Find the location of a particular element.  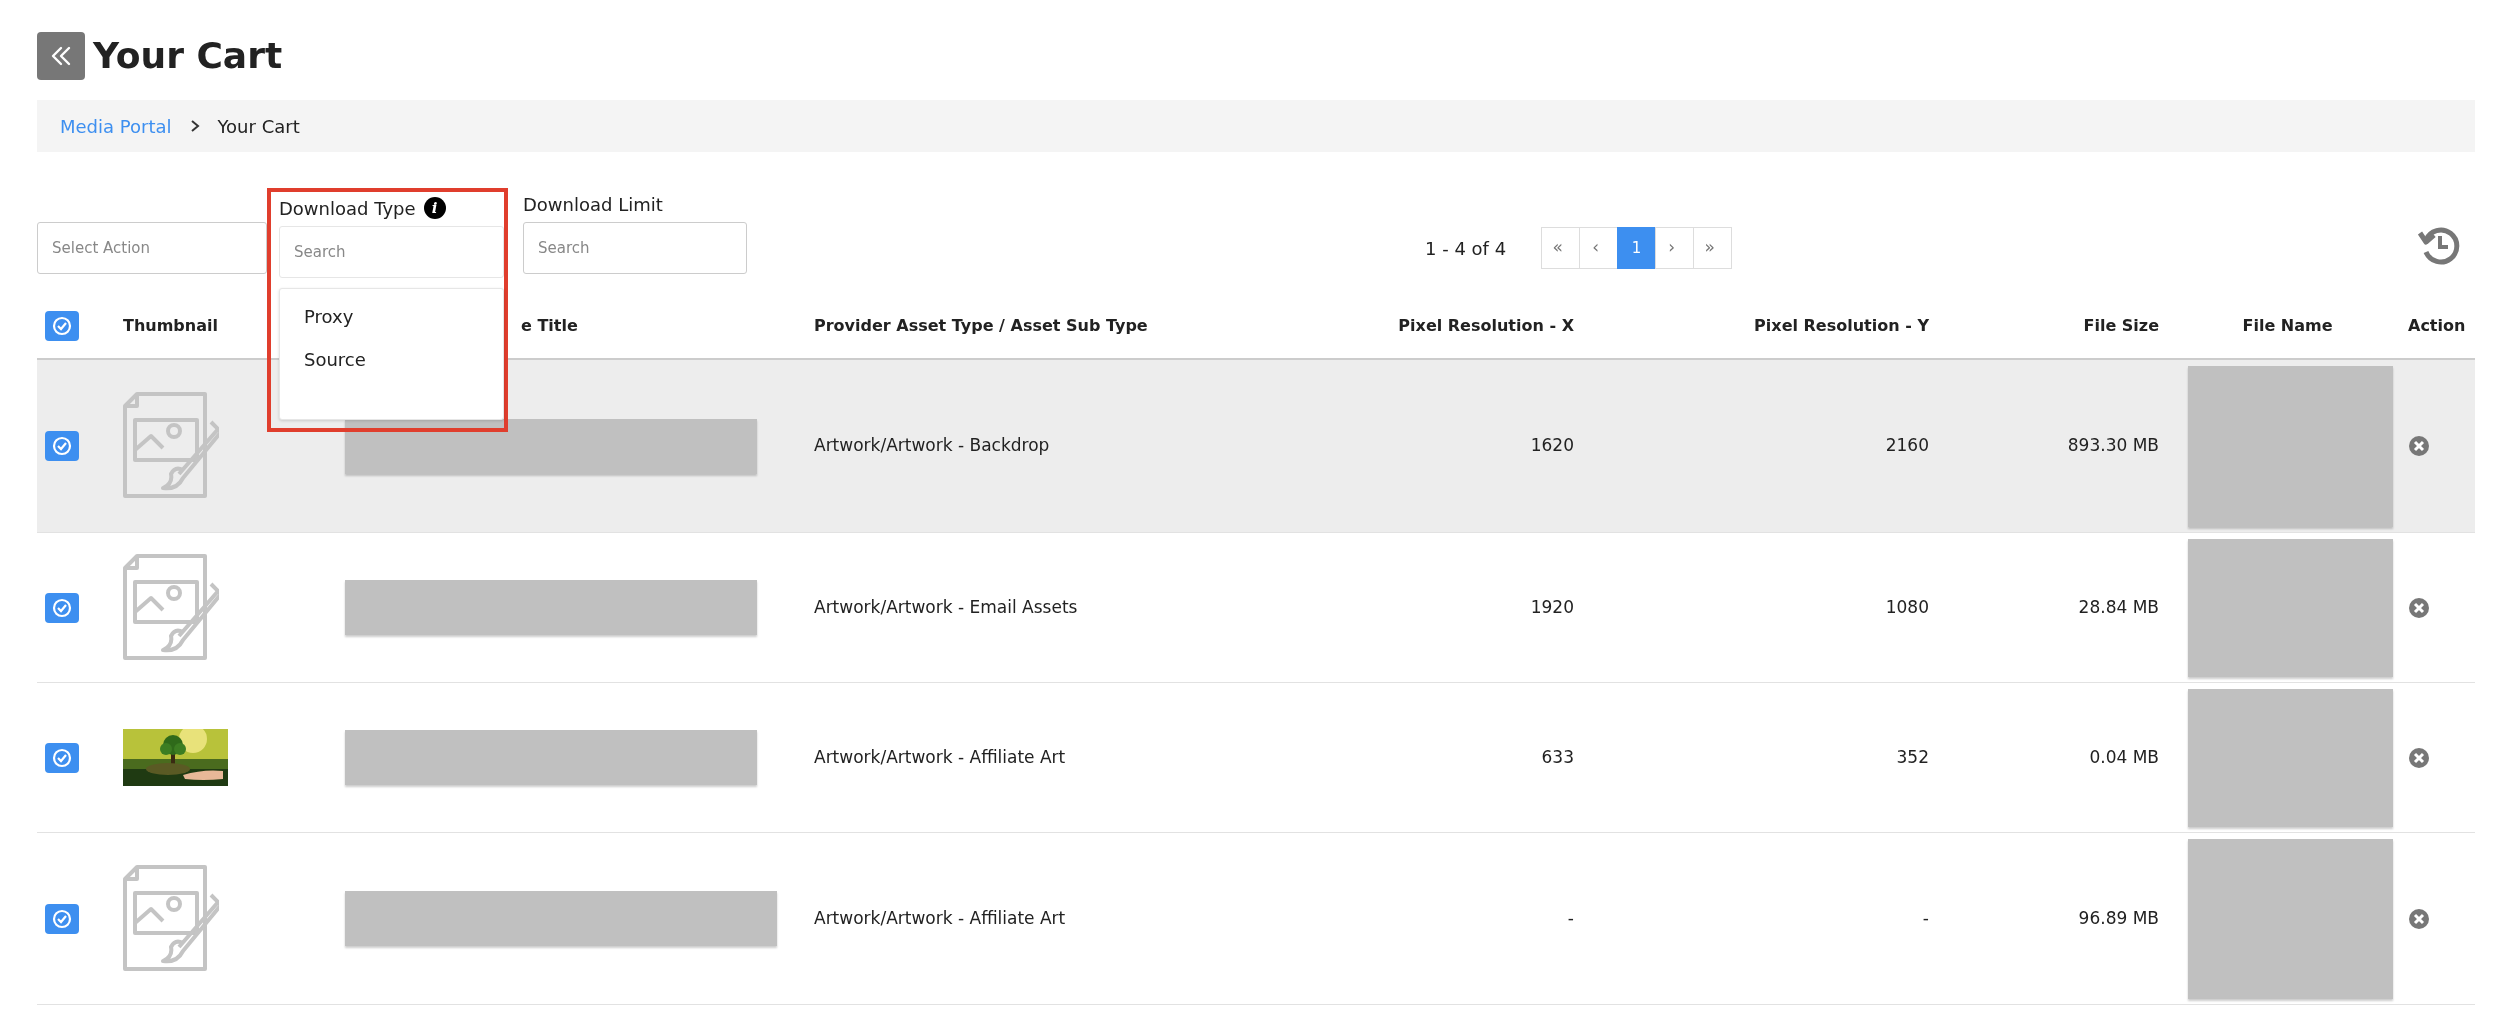

table-cell-text: 1920 is located at coordinates (1552, 607).